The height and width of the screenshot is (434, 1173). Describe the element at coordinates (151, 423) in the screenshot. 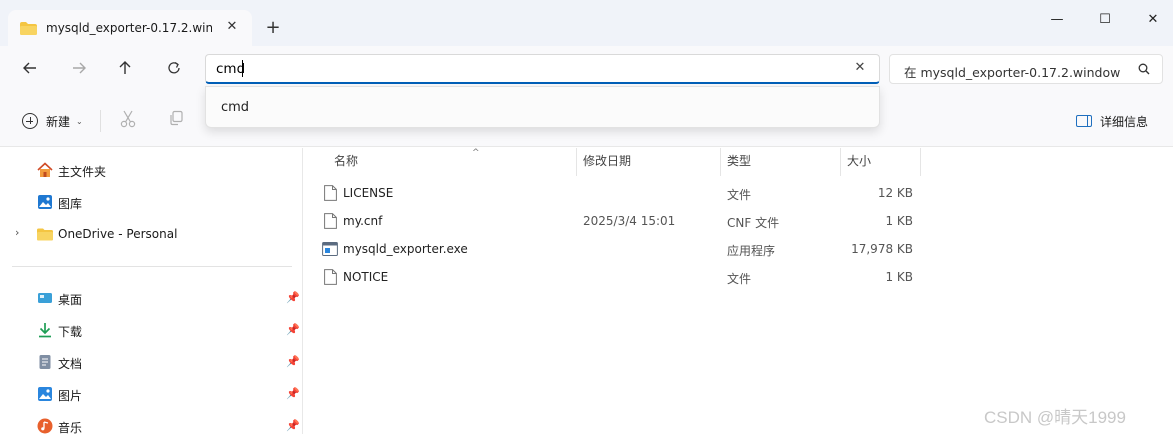

I see `sidebar-item-music: 音乐 📌` at that location.